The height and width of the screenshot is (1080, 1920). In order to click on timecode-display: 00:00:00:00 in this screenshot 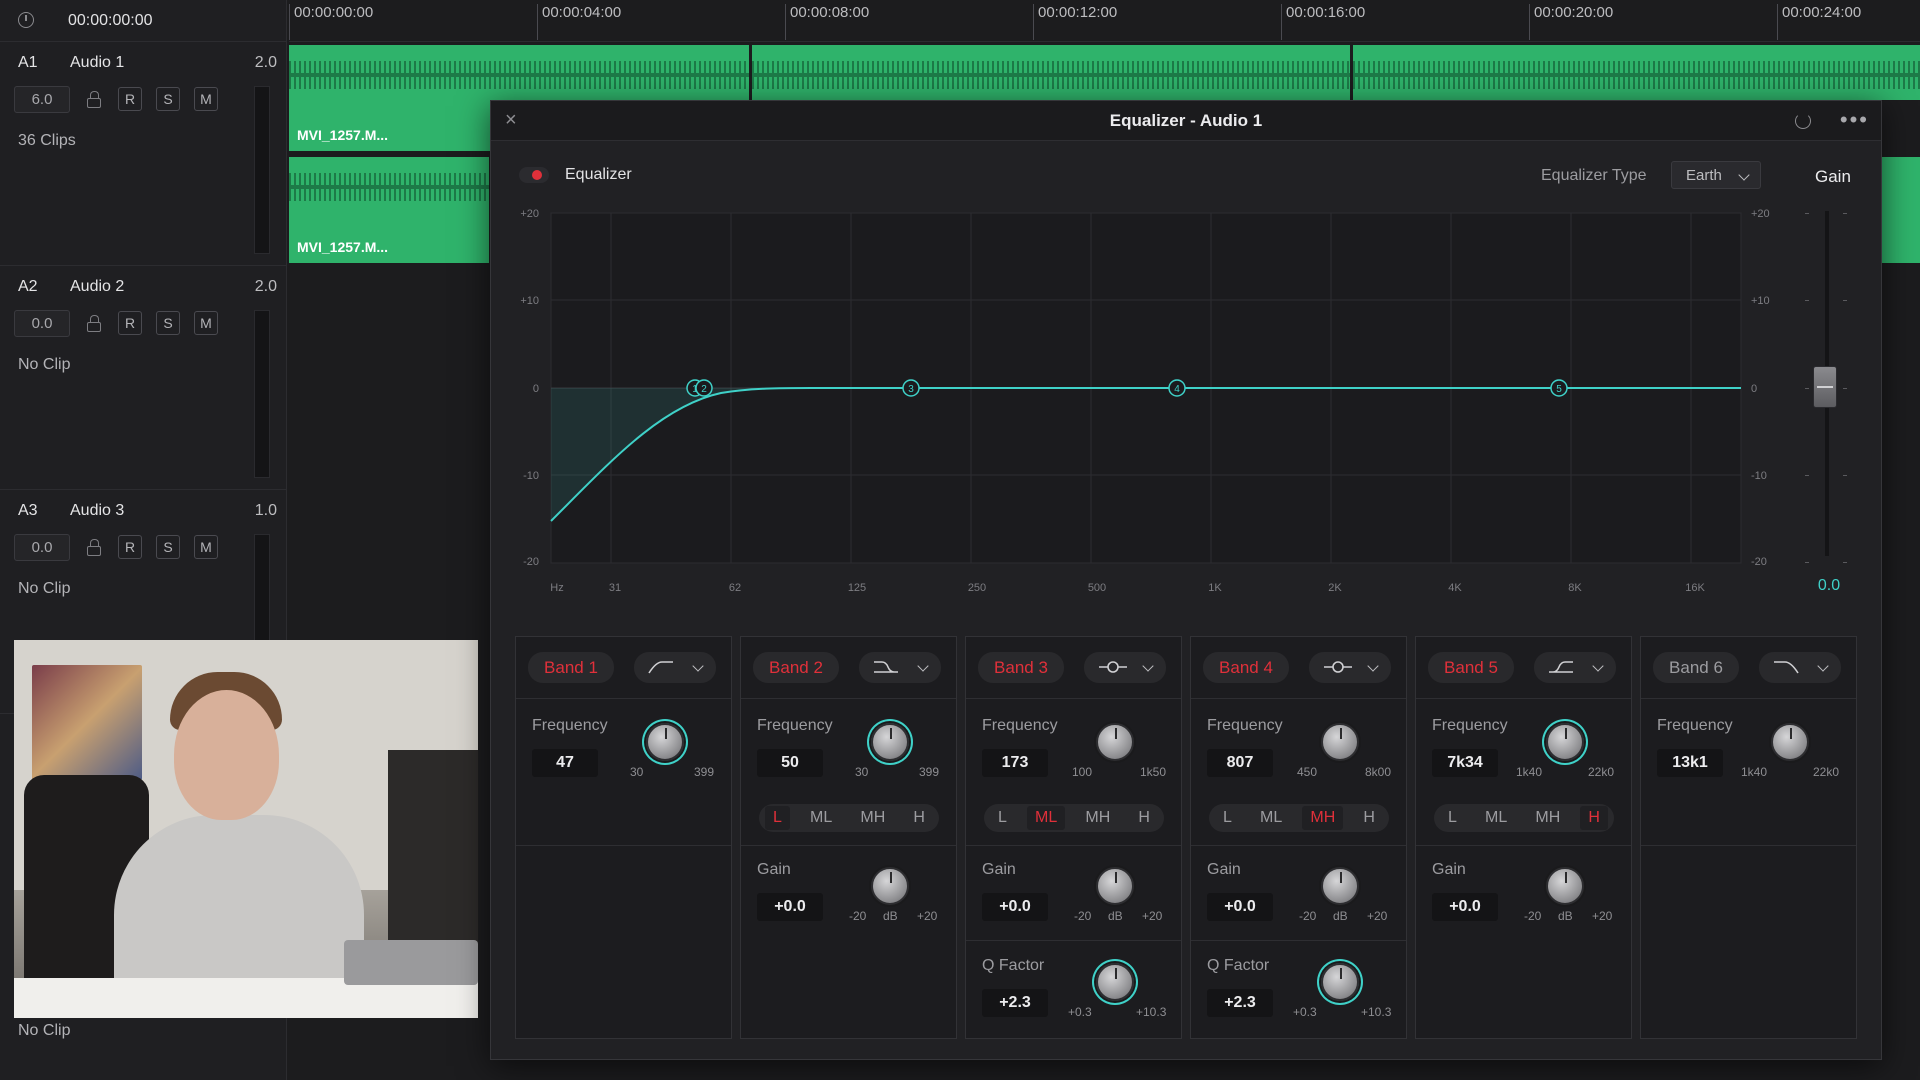, I will do `click(110, 21)`.